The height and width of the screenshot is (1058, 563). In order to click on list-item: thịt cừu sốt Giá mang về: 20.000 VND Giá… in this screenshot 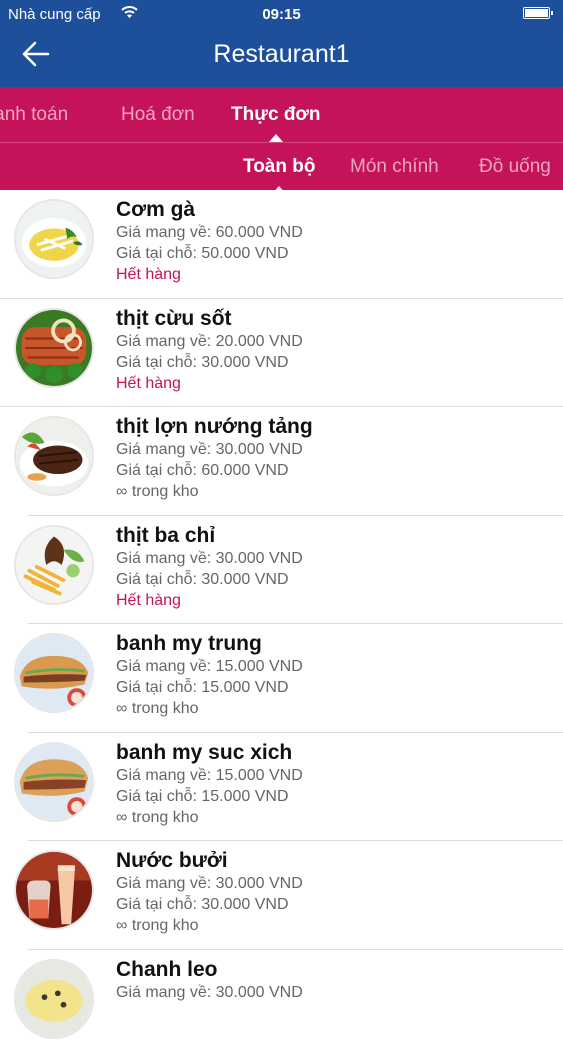, I will do `click(281, 353)`.